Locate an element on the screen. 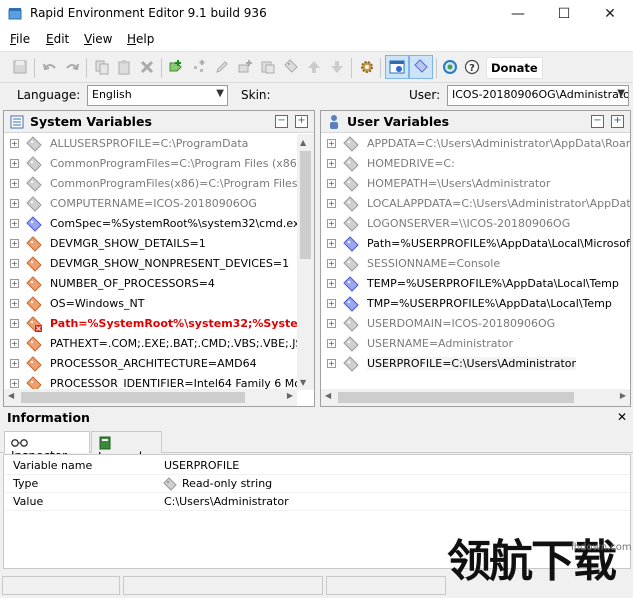 This screenshot has width=633, height=598. menu-help: Help is located at coordinates (140, 39).